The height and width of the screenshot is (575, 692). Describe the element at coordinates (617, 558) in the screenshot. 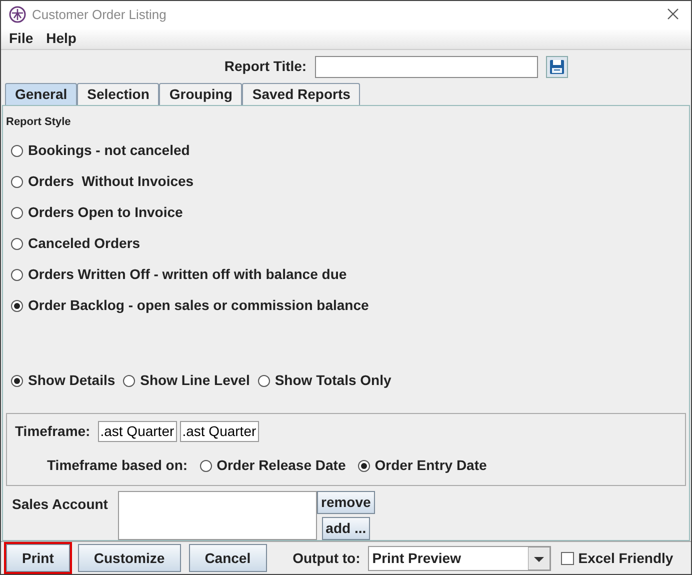

I see `excel-friendly-checkbox: Excel Friendly` at that location.